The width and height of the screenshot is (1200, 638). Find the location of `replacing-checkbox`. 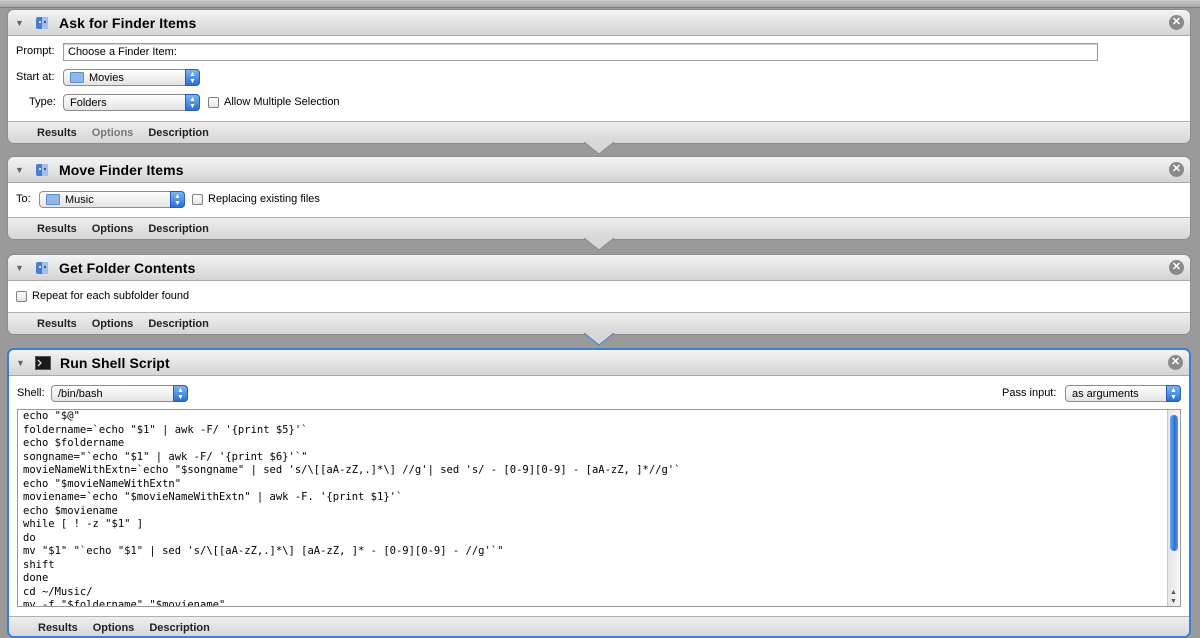

replacing-checkbox is located at coordinates (197, 199).